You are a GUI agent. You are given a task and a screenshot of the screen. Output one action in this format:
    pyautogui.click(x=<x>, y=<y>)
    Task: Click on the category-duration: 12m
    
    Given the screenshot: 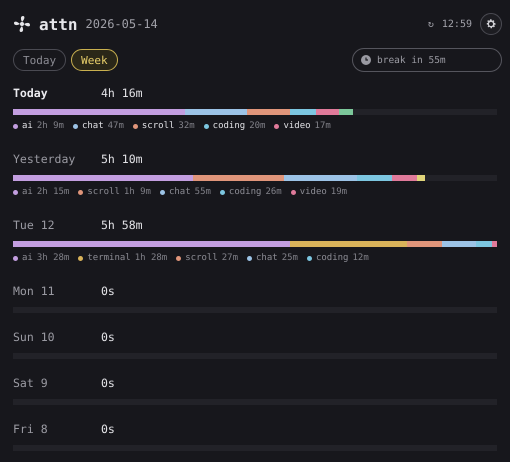 What is the action you would take?
    pyautogui.click(x=360, y=258)
    